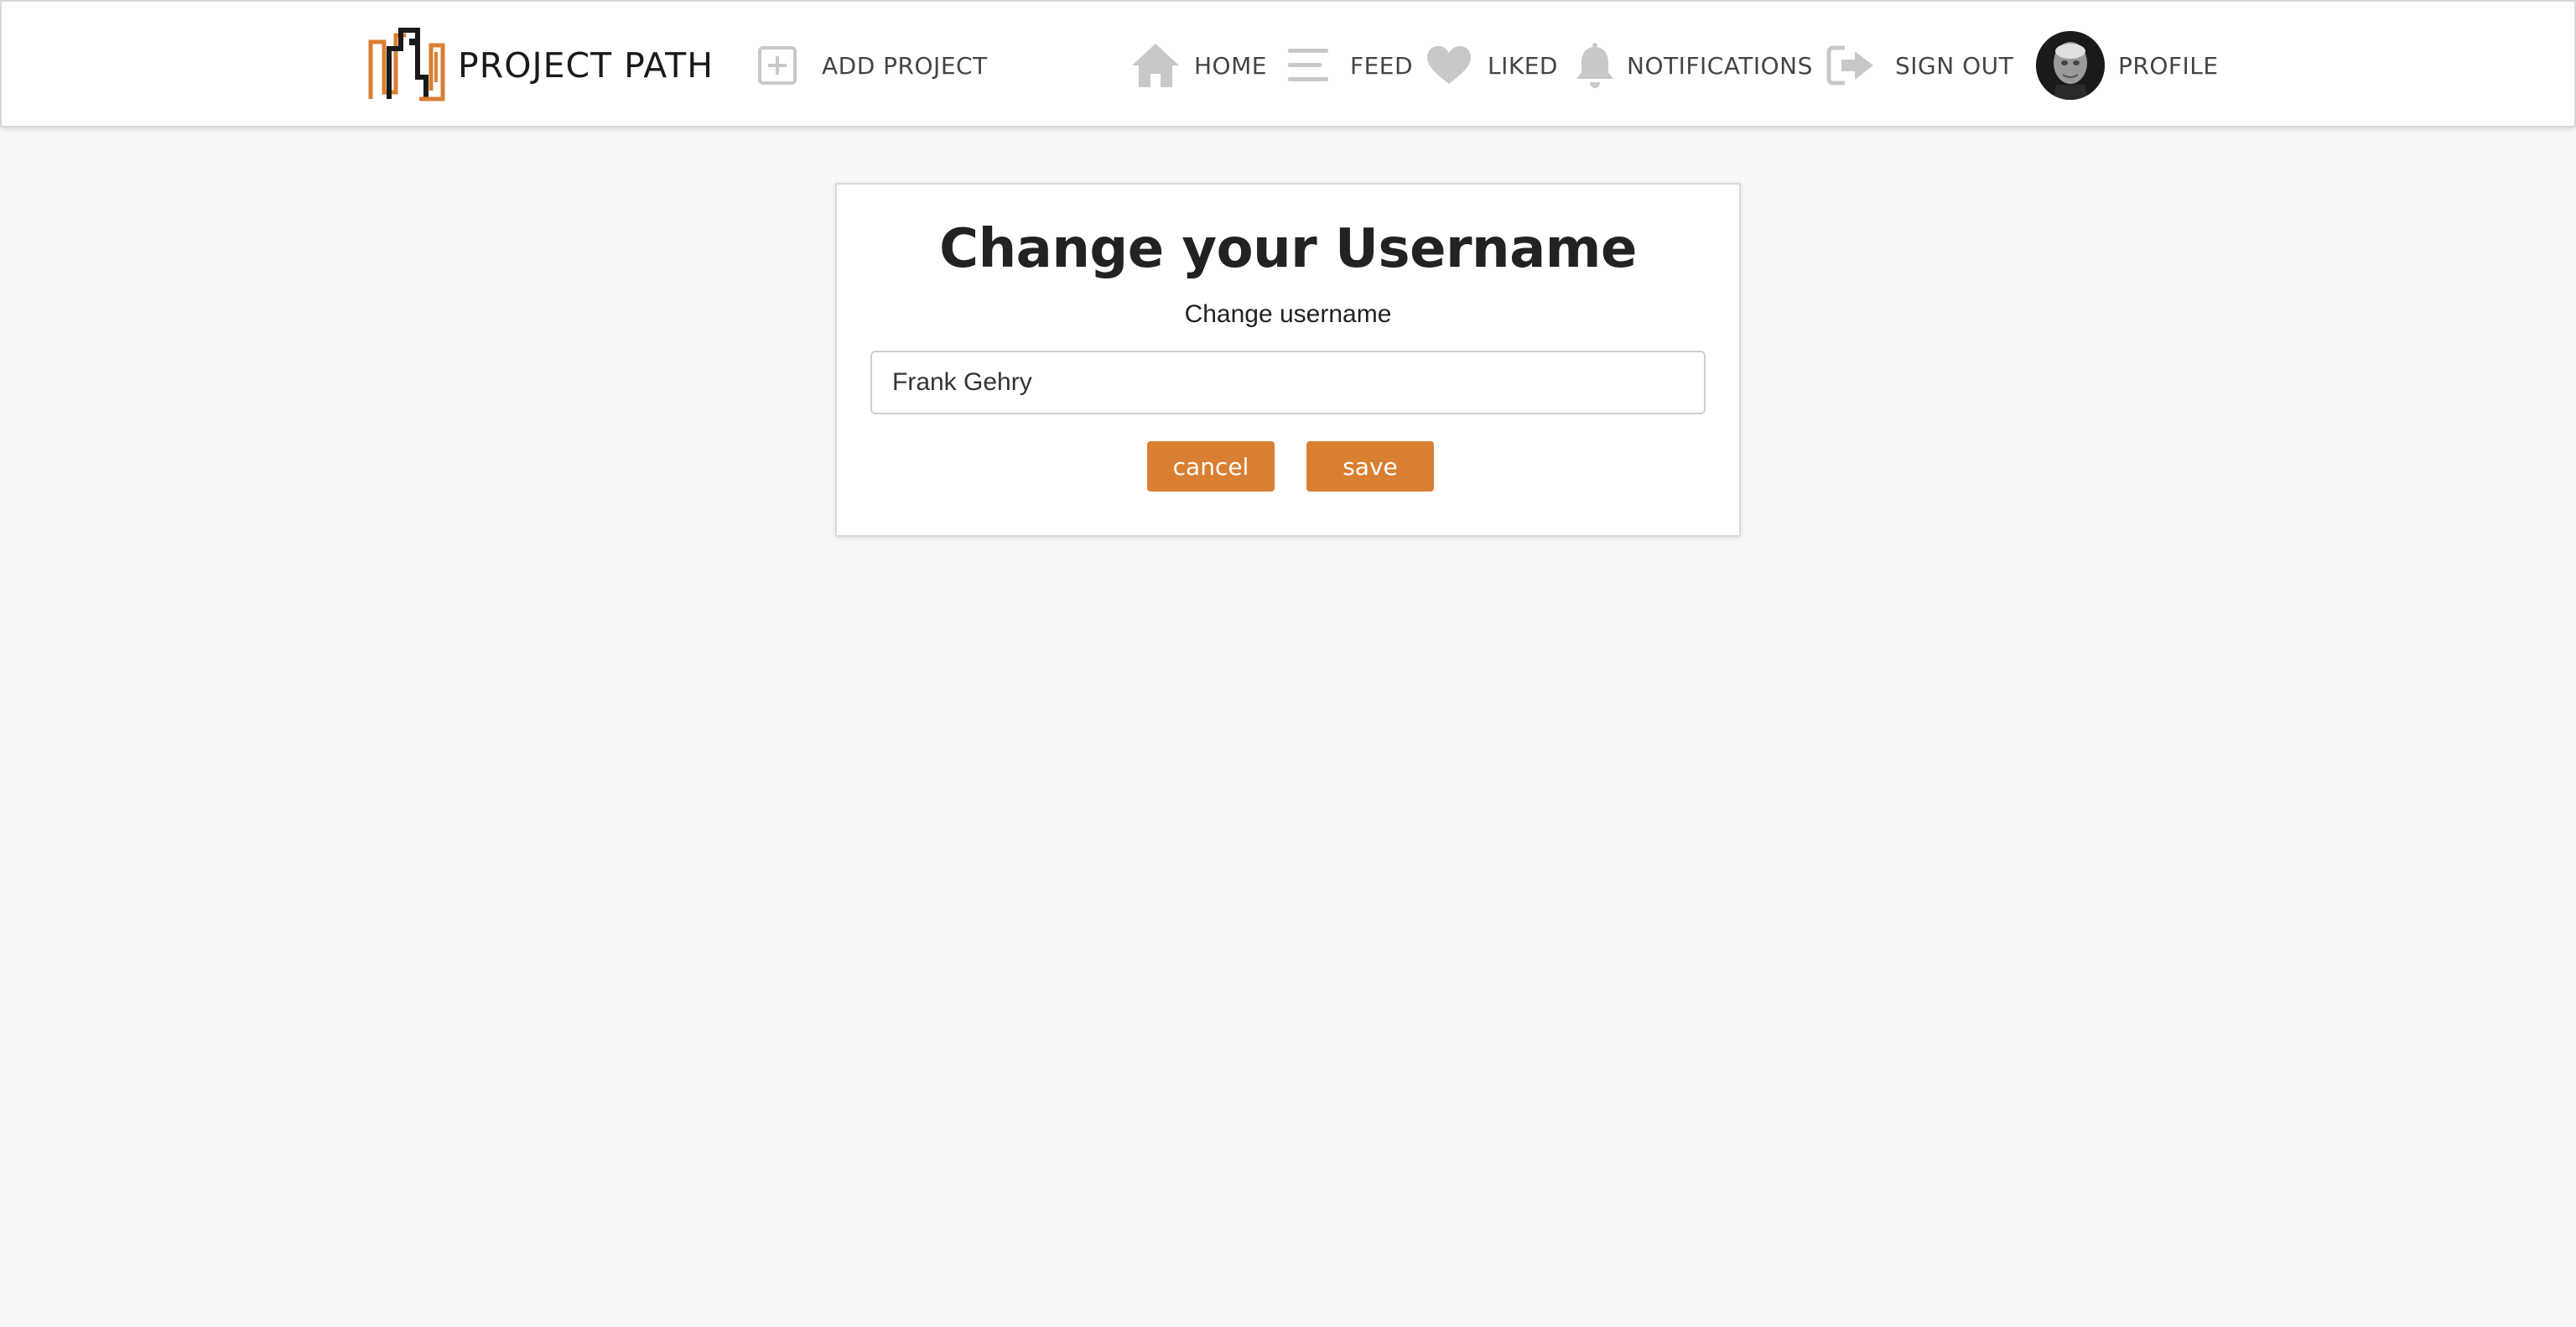 The width and height of the screenshot is (2576, 1327). Describe the element at coordinates (1155, 65) in the screenshot. I see `home-icon` at that location.